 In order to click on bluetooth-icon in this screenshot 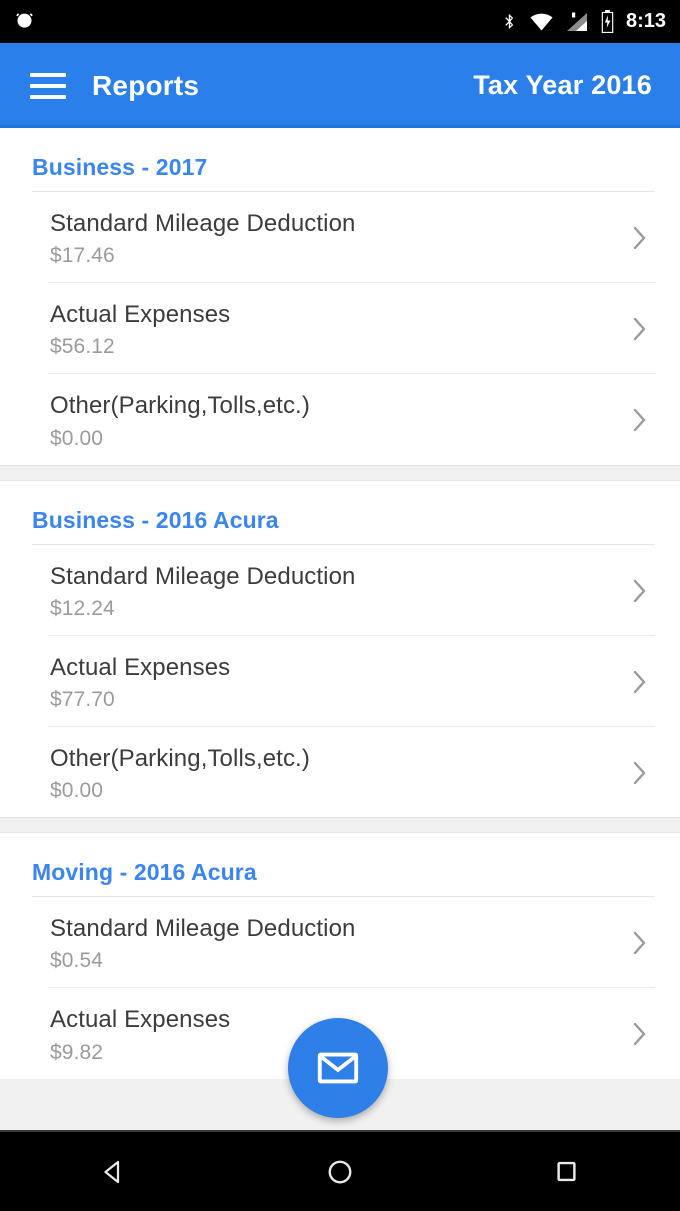, I will do `click(509, 21)`.